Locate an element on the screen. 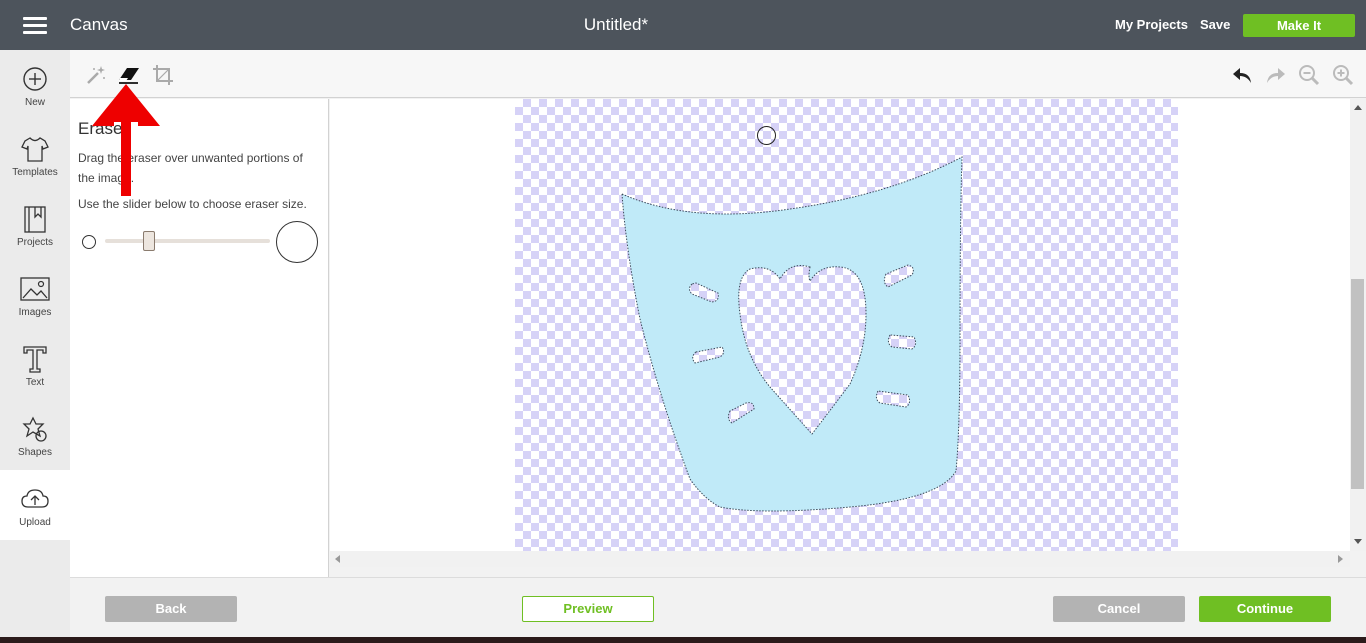 The image size is (1366, 643). rail-item-new: New is located at coordinates (35, 85).